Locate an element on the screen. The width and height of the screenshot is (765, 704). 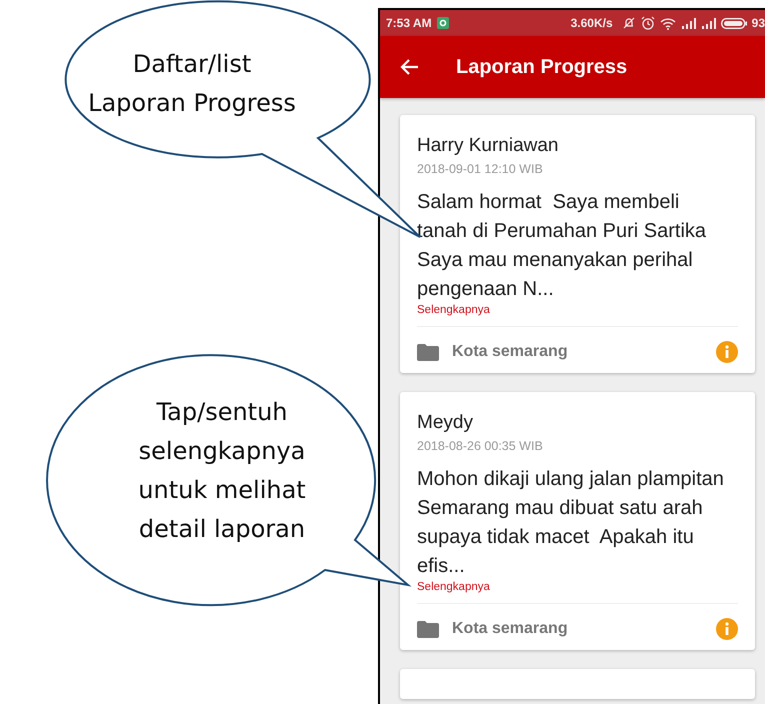
report-date: 2018-08-26 00:35 WIB is located at coordinates (480, 446).